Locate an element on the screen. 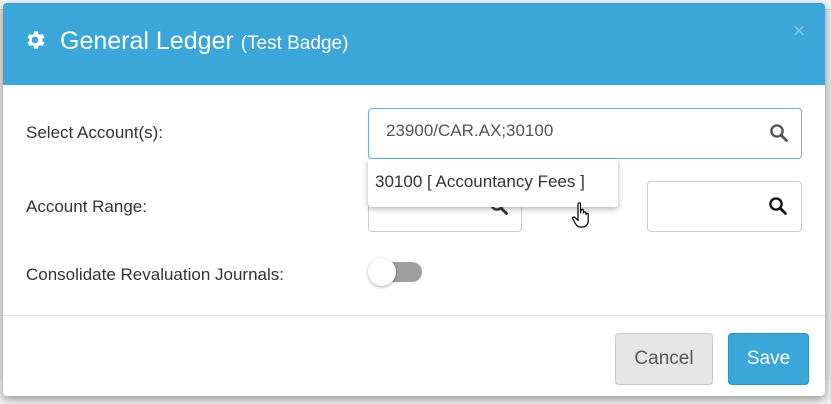  save-button: Save is located at coordinates (768, 359).